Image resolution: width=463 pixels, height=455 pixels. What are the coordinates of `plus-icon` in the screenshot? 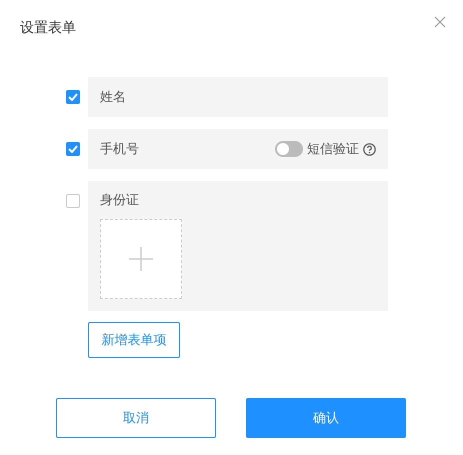 It's located at (141, 259).